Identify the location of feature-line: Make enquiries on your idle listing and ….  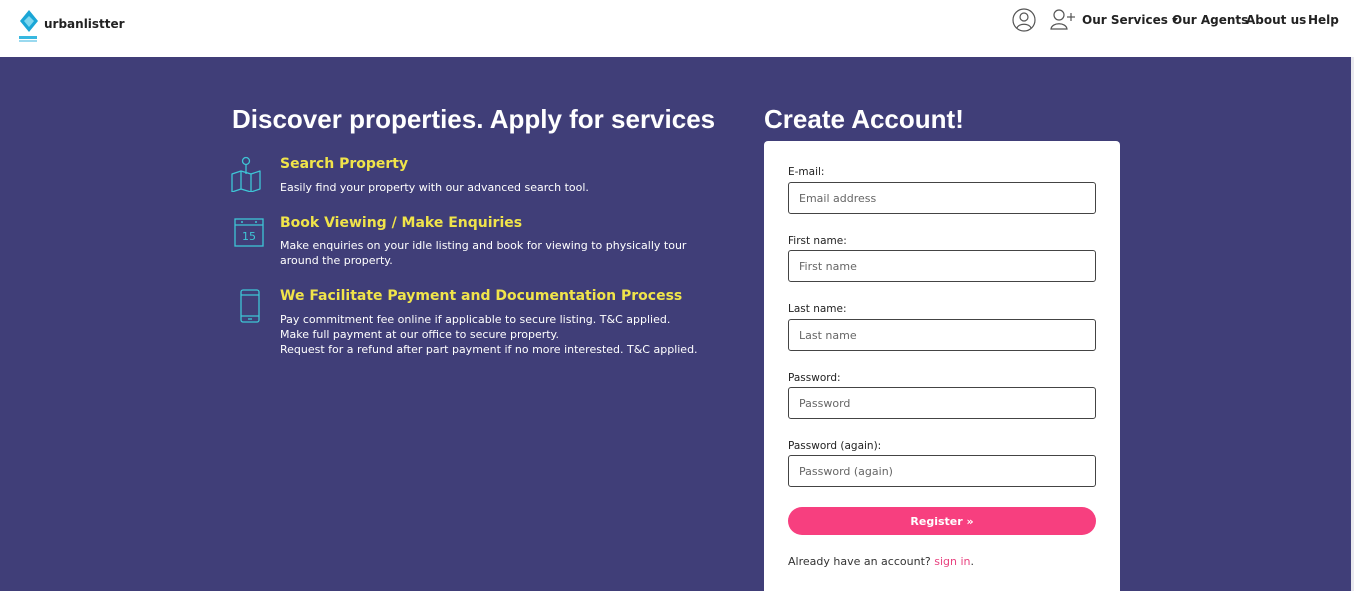
(483, 253).